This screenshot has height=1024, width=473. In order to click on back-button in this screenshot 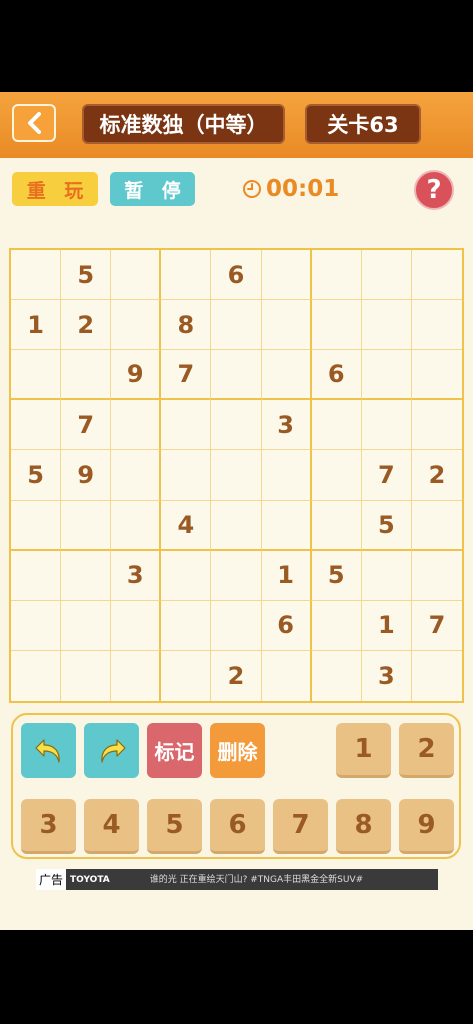, I will do `click(34, 123)`.